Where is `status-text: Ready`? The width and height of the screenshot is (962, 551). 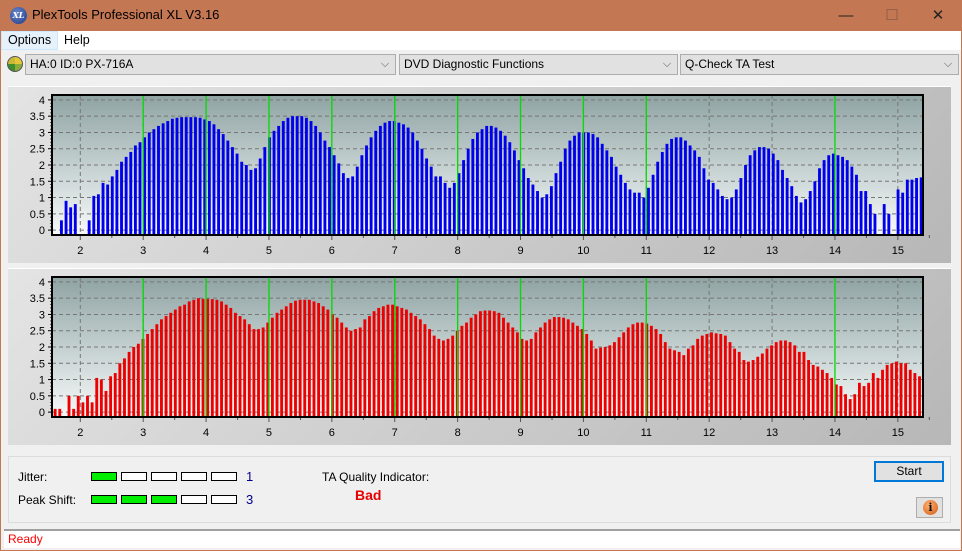 status-text: Ready is located at coordinates (25, 539).